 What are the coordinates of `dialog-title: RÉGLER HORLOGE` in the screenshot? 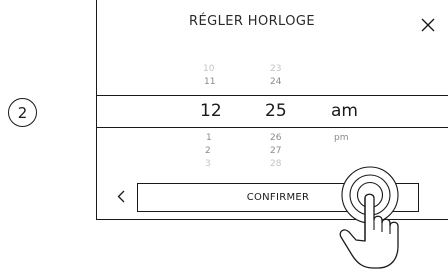 It's located at (252, 21).